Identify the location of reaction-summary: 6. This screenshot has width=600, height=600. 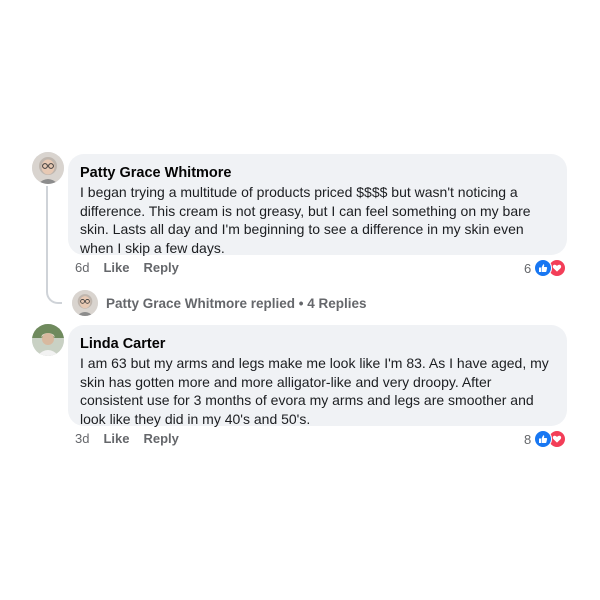
(545, 268).